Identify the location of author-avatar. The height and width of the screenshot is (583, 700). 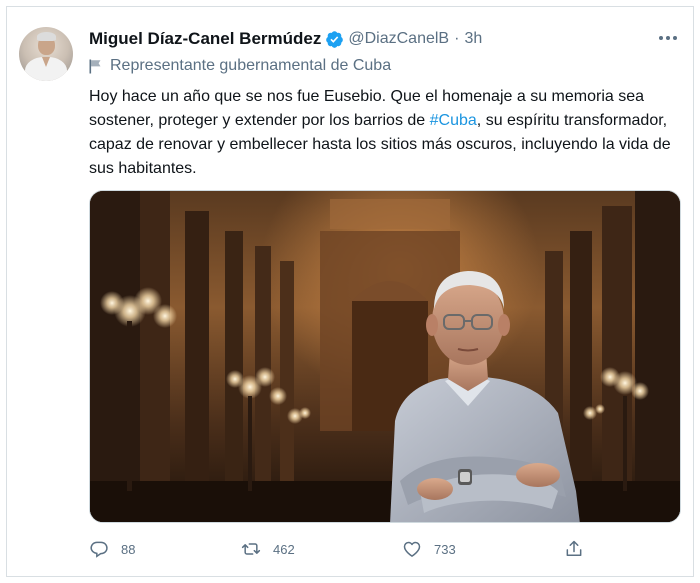
(46, 54).